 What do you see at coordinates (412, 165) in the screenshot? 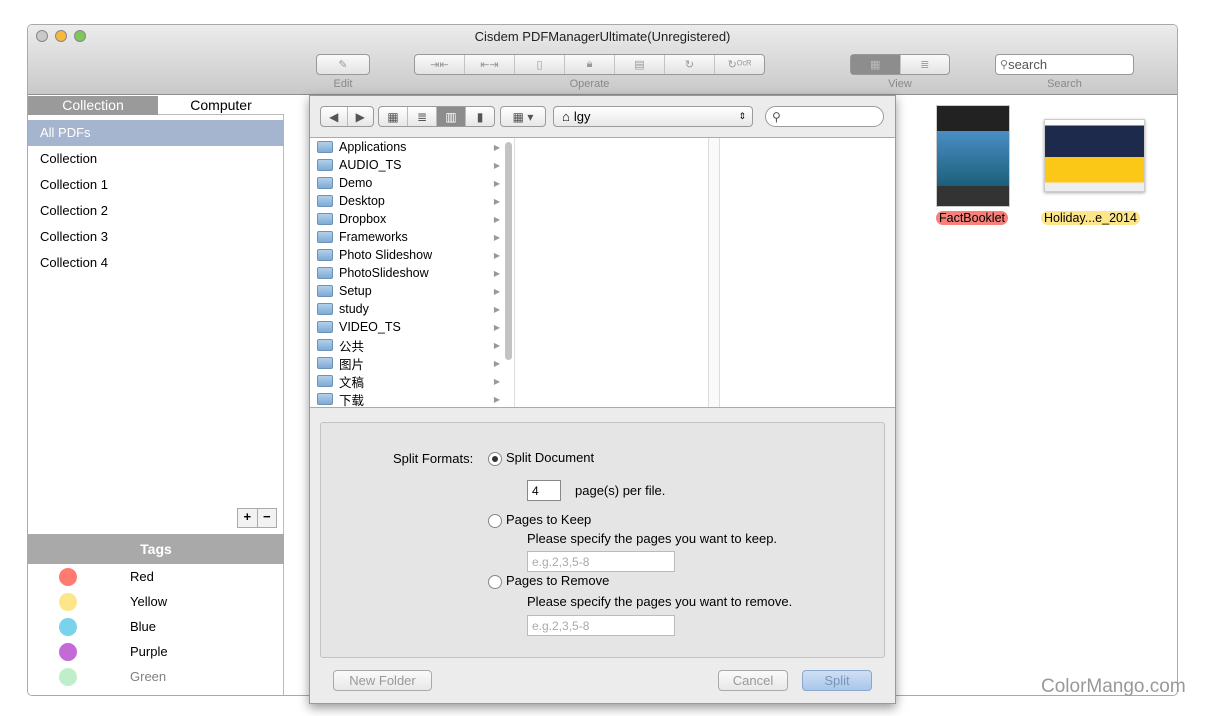
I see `folder-item: AUDIO_TS ▶` at bounding box center [412, 165].